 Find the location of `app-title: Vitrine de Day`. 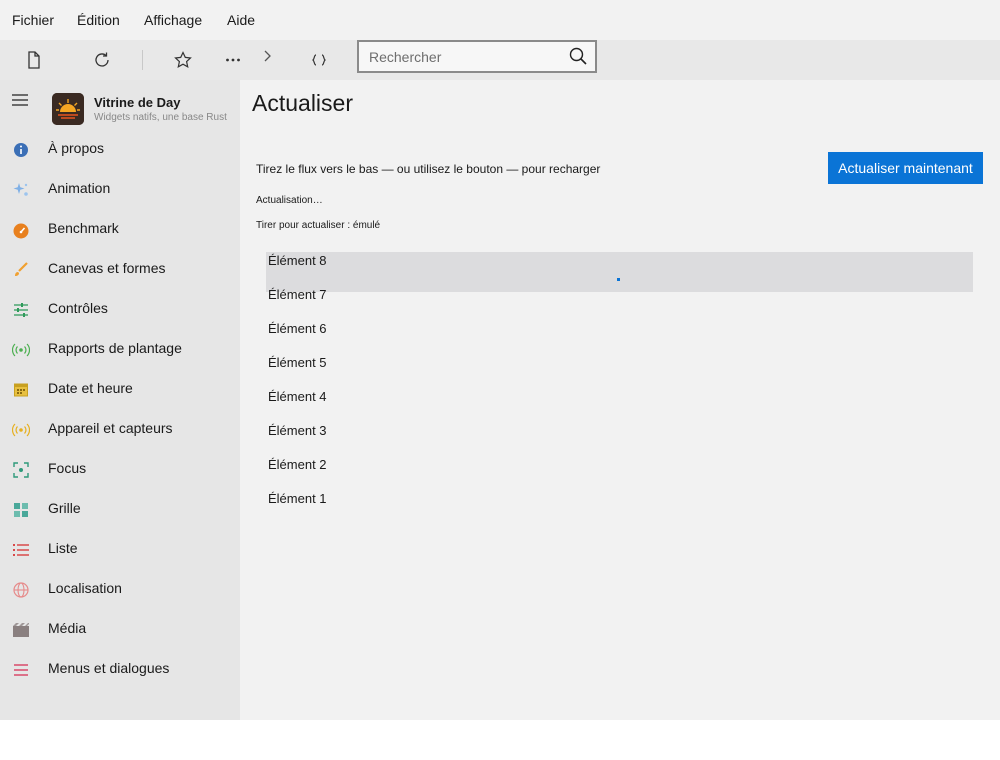

app-title: Vitrine de Day is located at coordinates (137, 102).